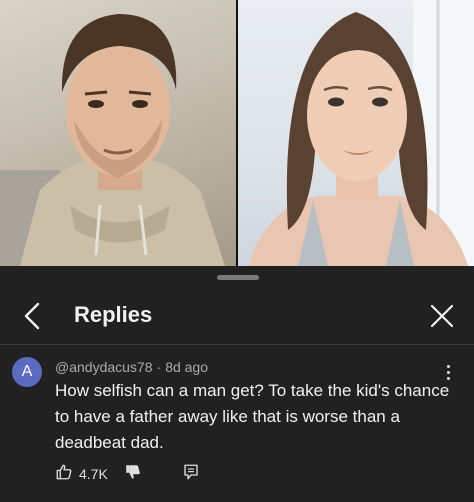 This screenshot has height=502, width=474. What do you see at coordinates (113, 314) in the screenshot?
I see `sheet-title: Replies` at bounding box center [113, 314].